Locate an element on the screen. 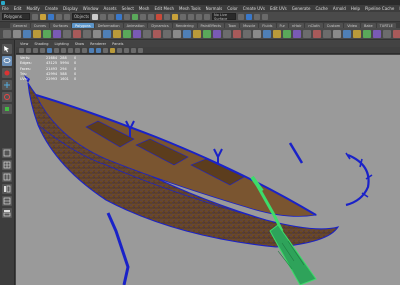 The height and width of the screenshot is (285, 400). layout-persp-icon is located at coordinates (7, 177).